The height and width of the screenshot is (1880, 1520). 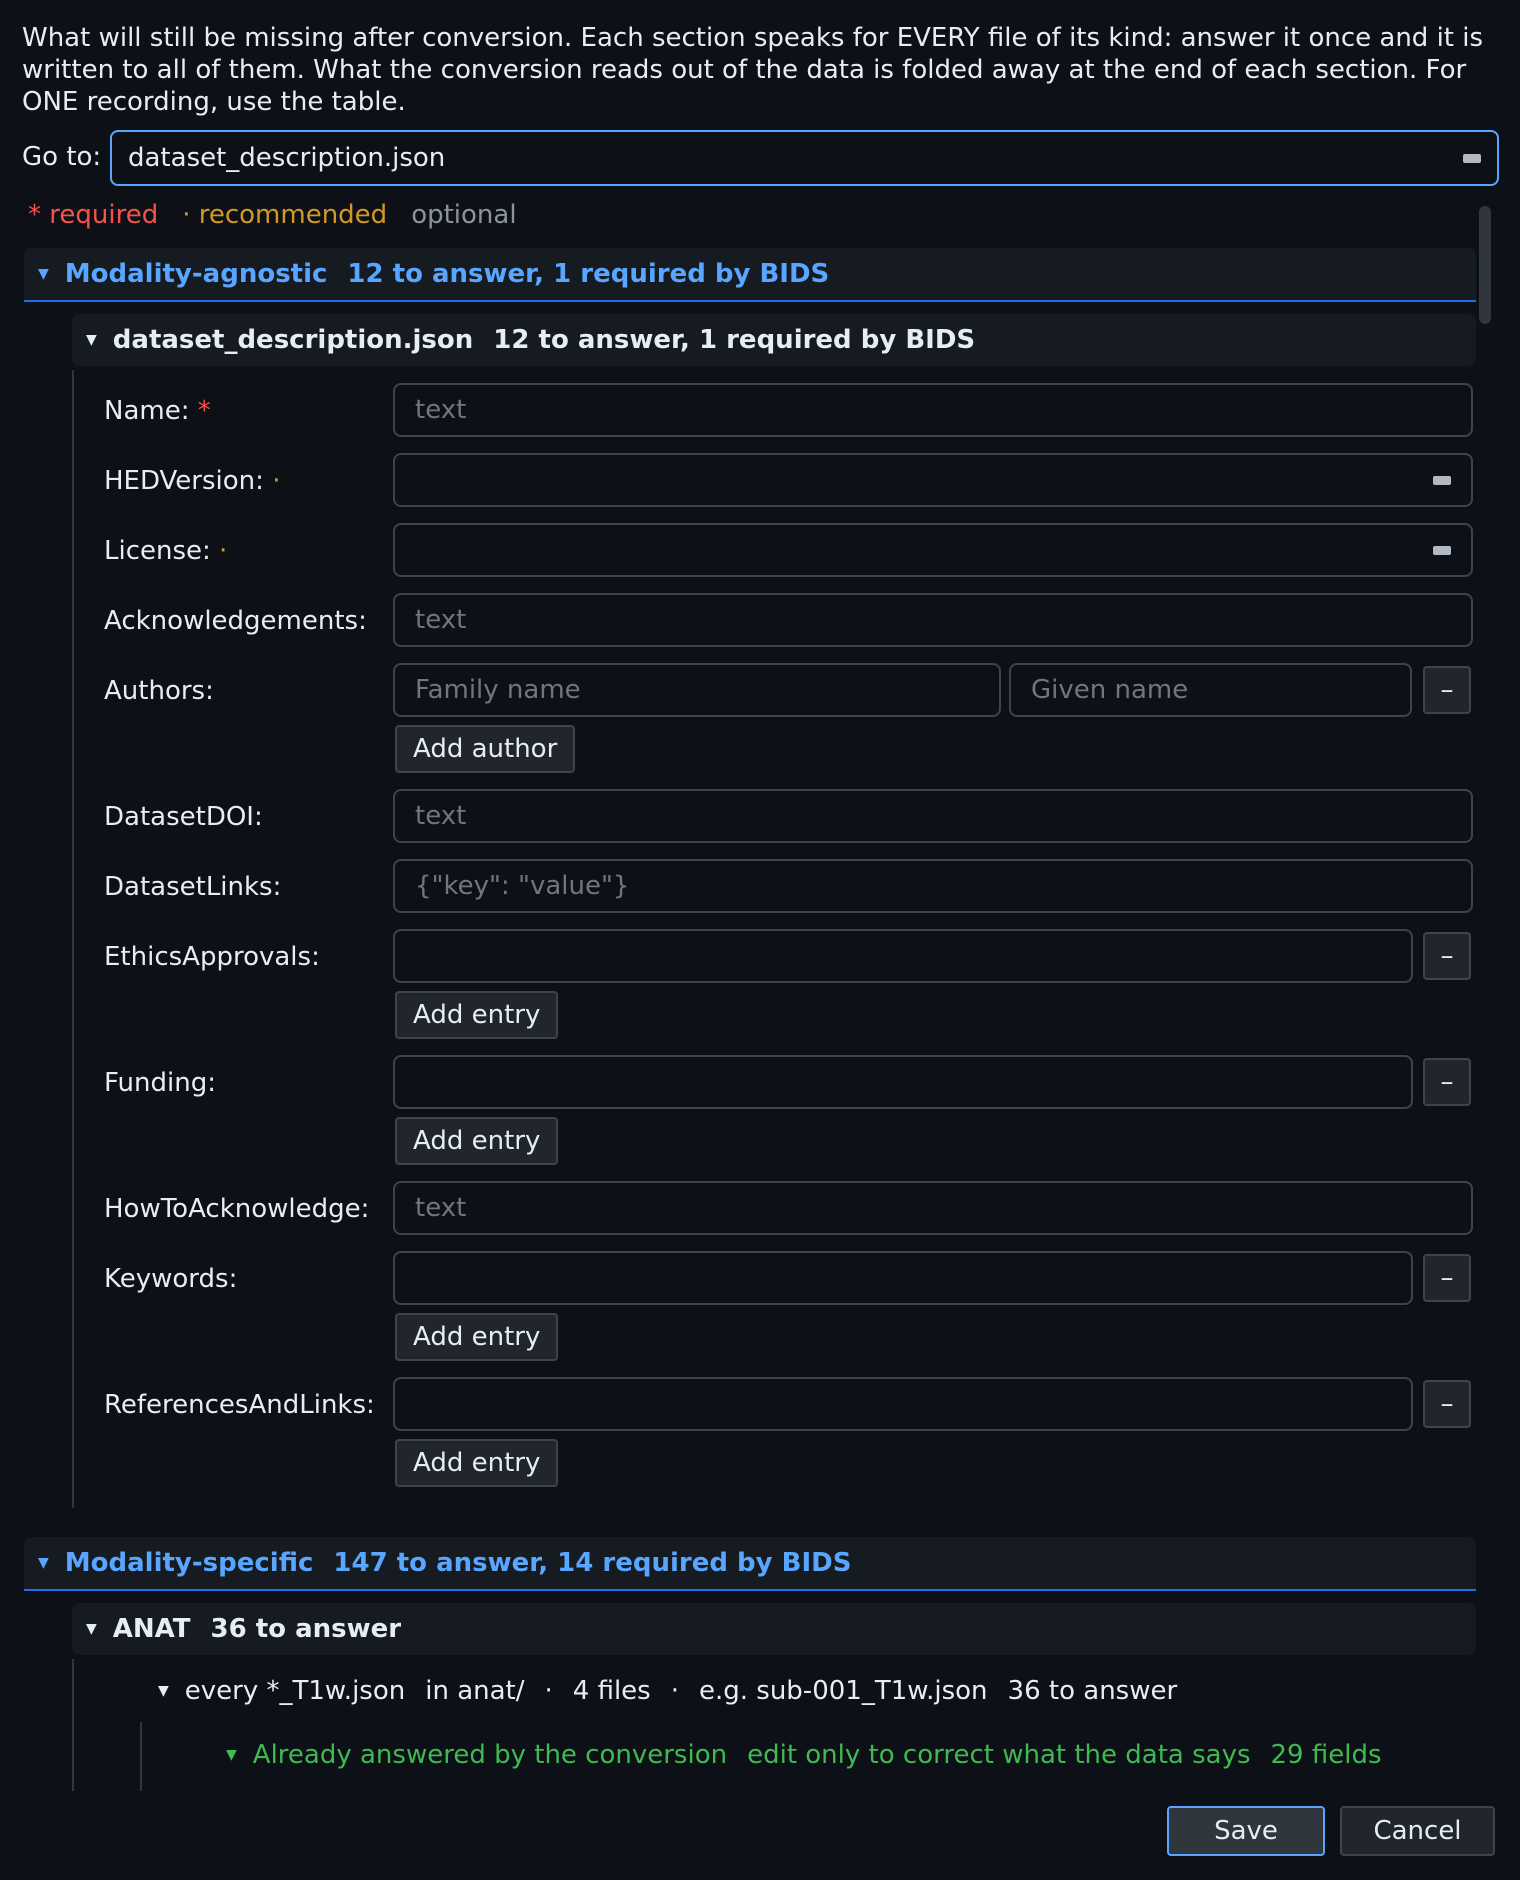 I want to click on author-family-name-field: Family name, so click(x=697, y=690).